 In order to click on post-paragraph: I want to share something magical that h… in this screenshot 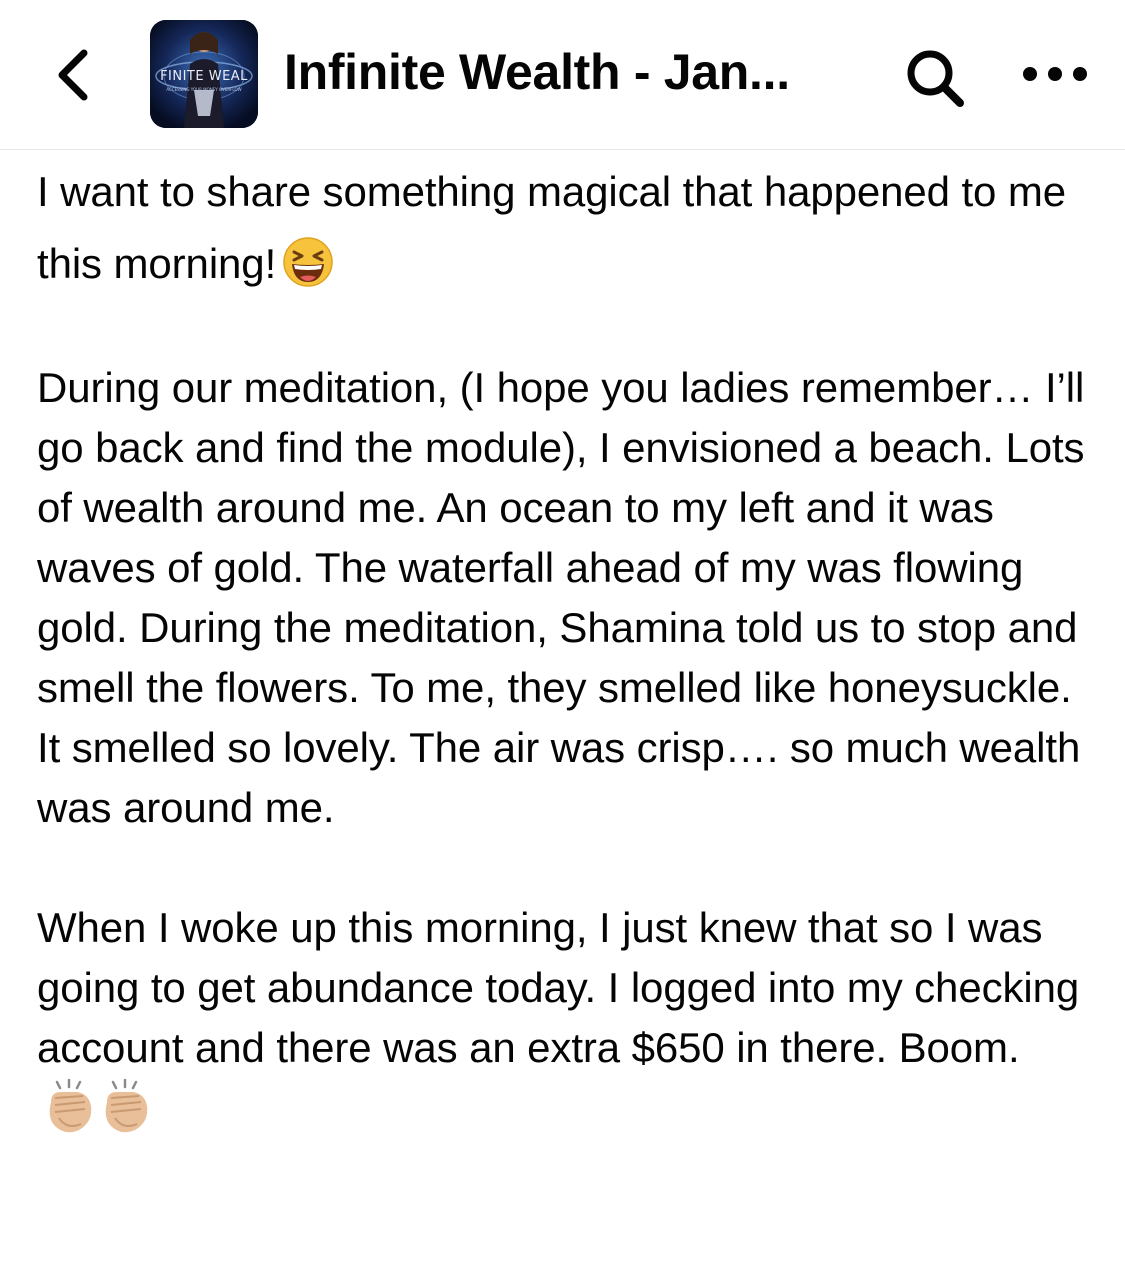, I will do `click(567, 233)`.